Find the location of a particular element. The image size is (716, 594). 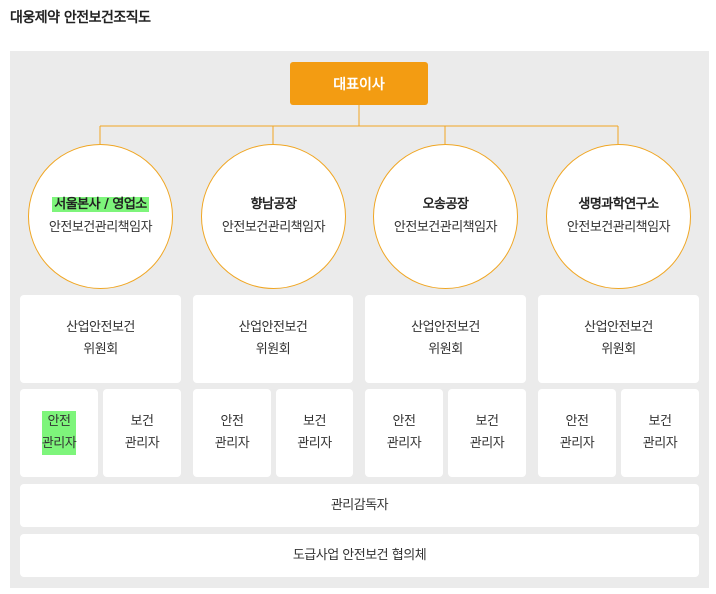

ceo-label: 대표이사 is located at coordinates (359, 84).